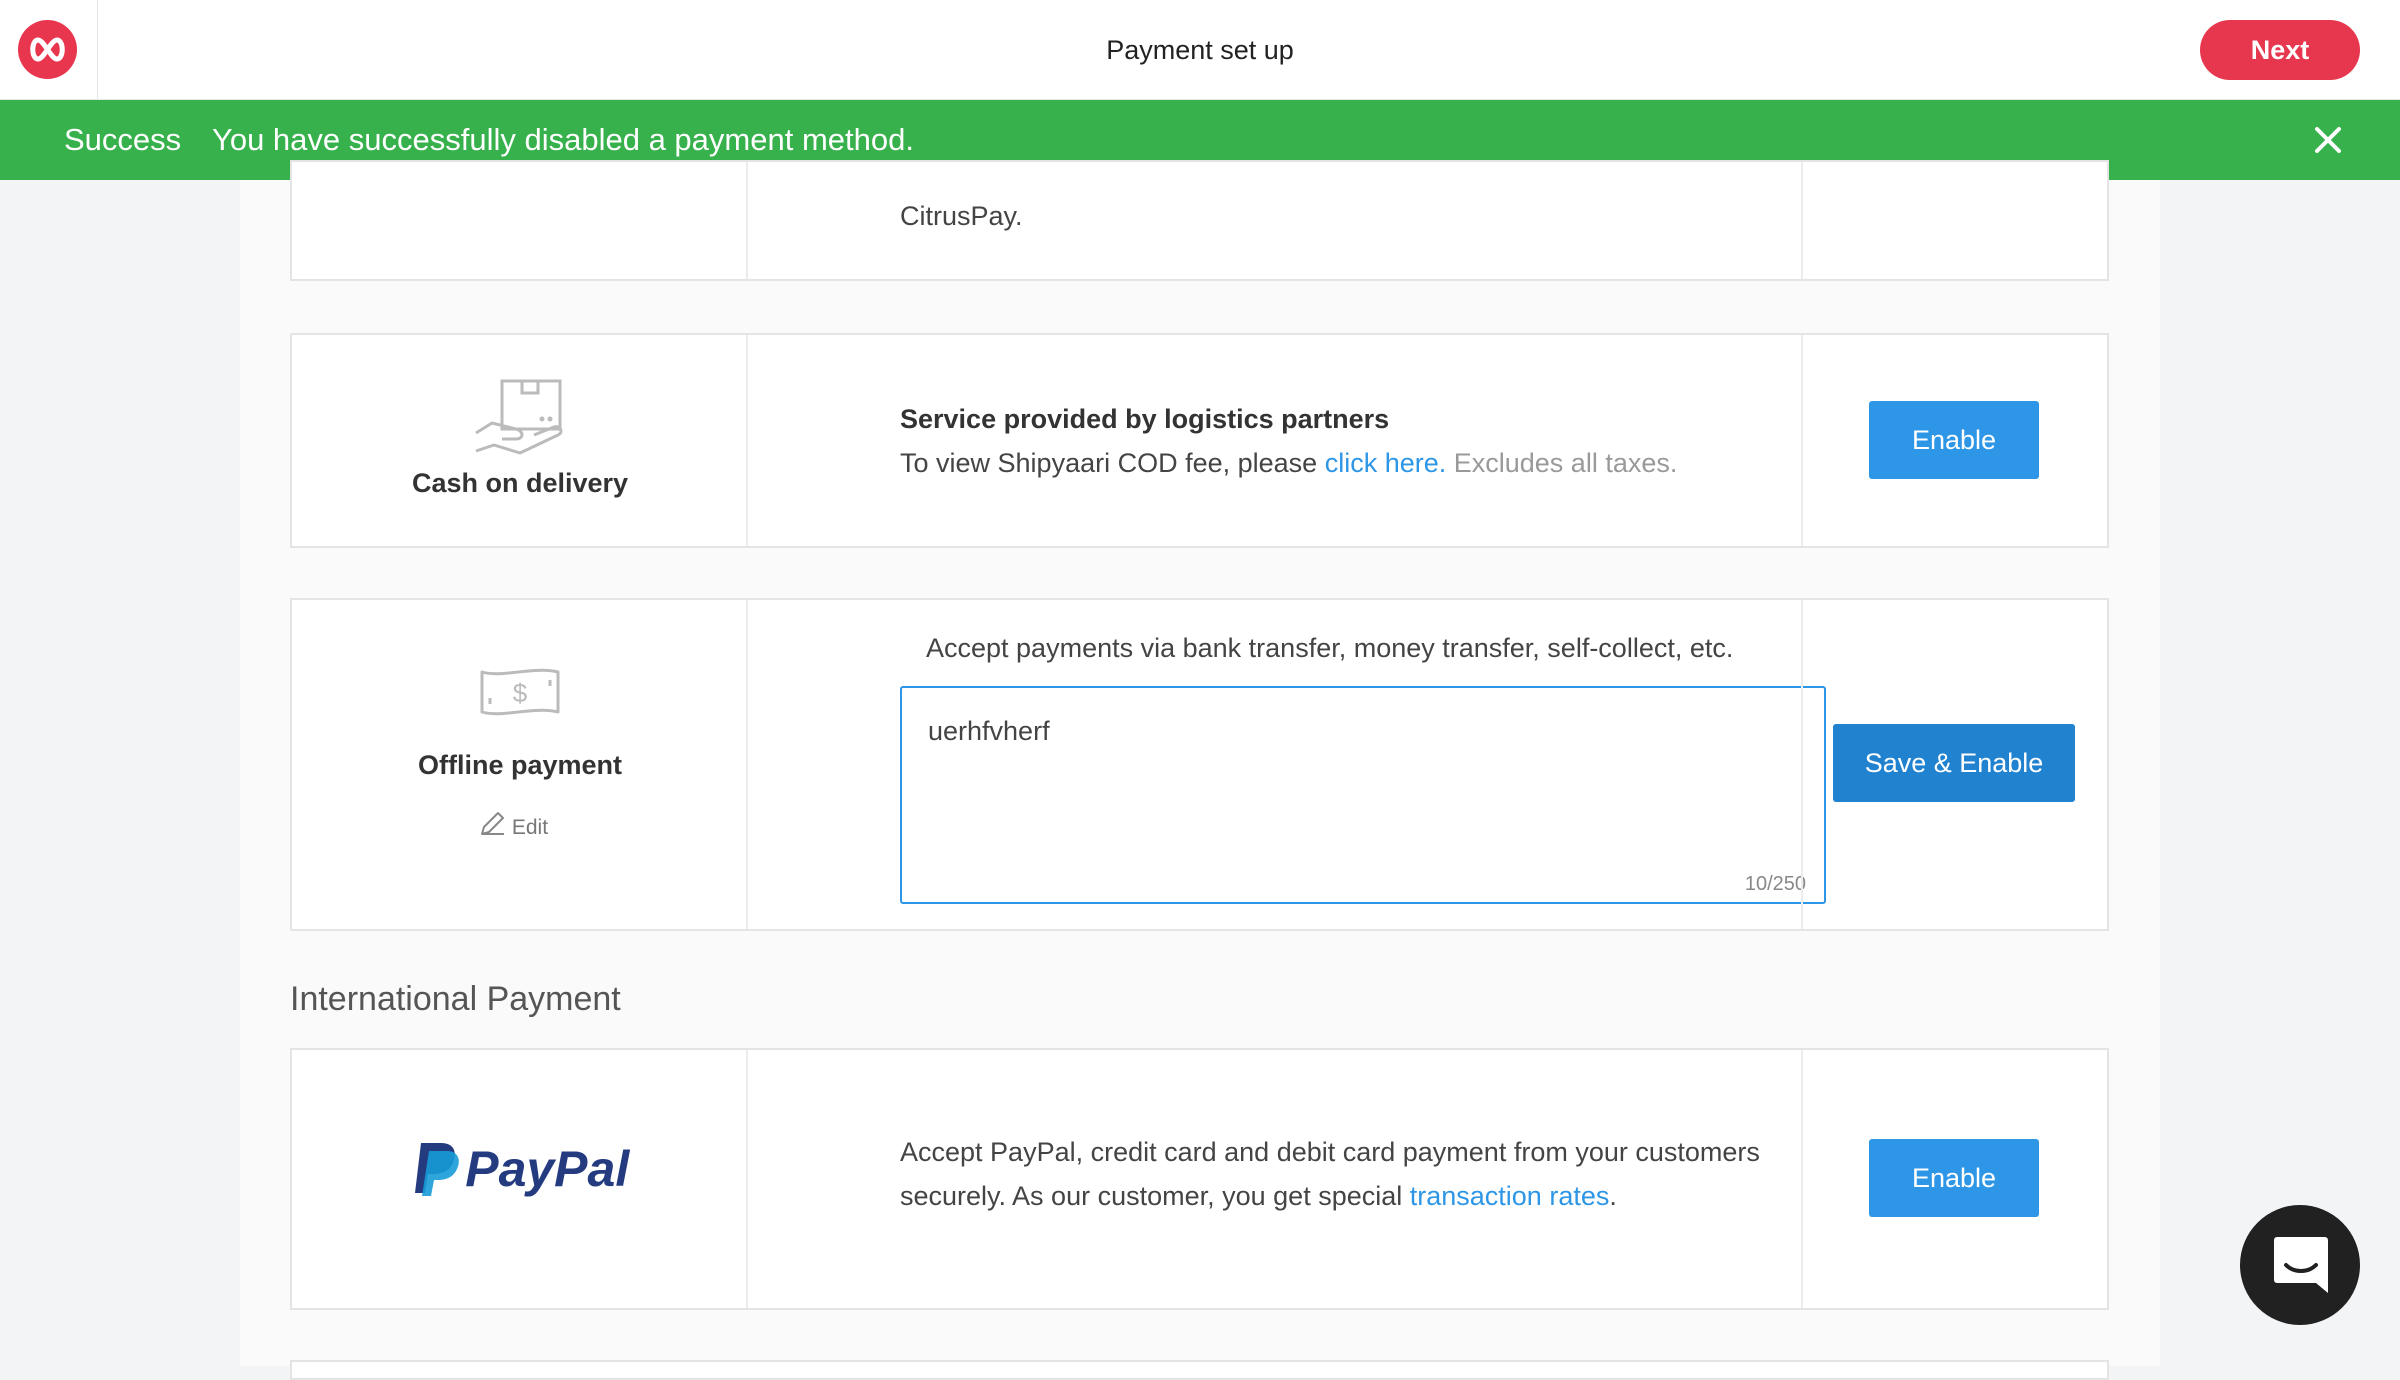 The width and height of the screenshot is (2400, 1380). I want to click on page-title: Payment set up, so click(1200, 50).